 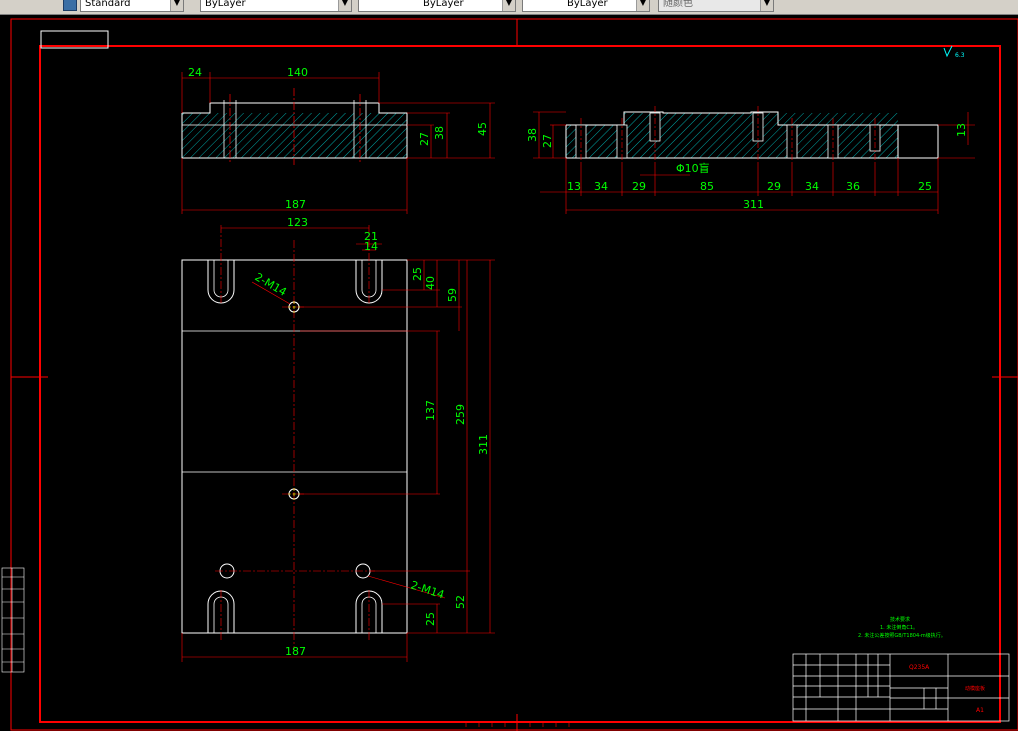 I want to click on part-name-cell: 动模座板, so click(x=975, y=688).